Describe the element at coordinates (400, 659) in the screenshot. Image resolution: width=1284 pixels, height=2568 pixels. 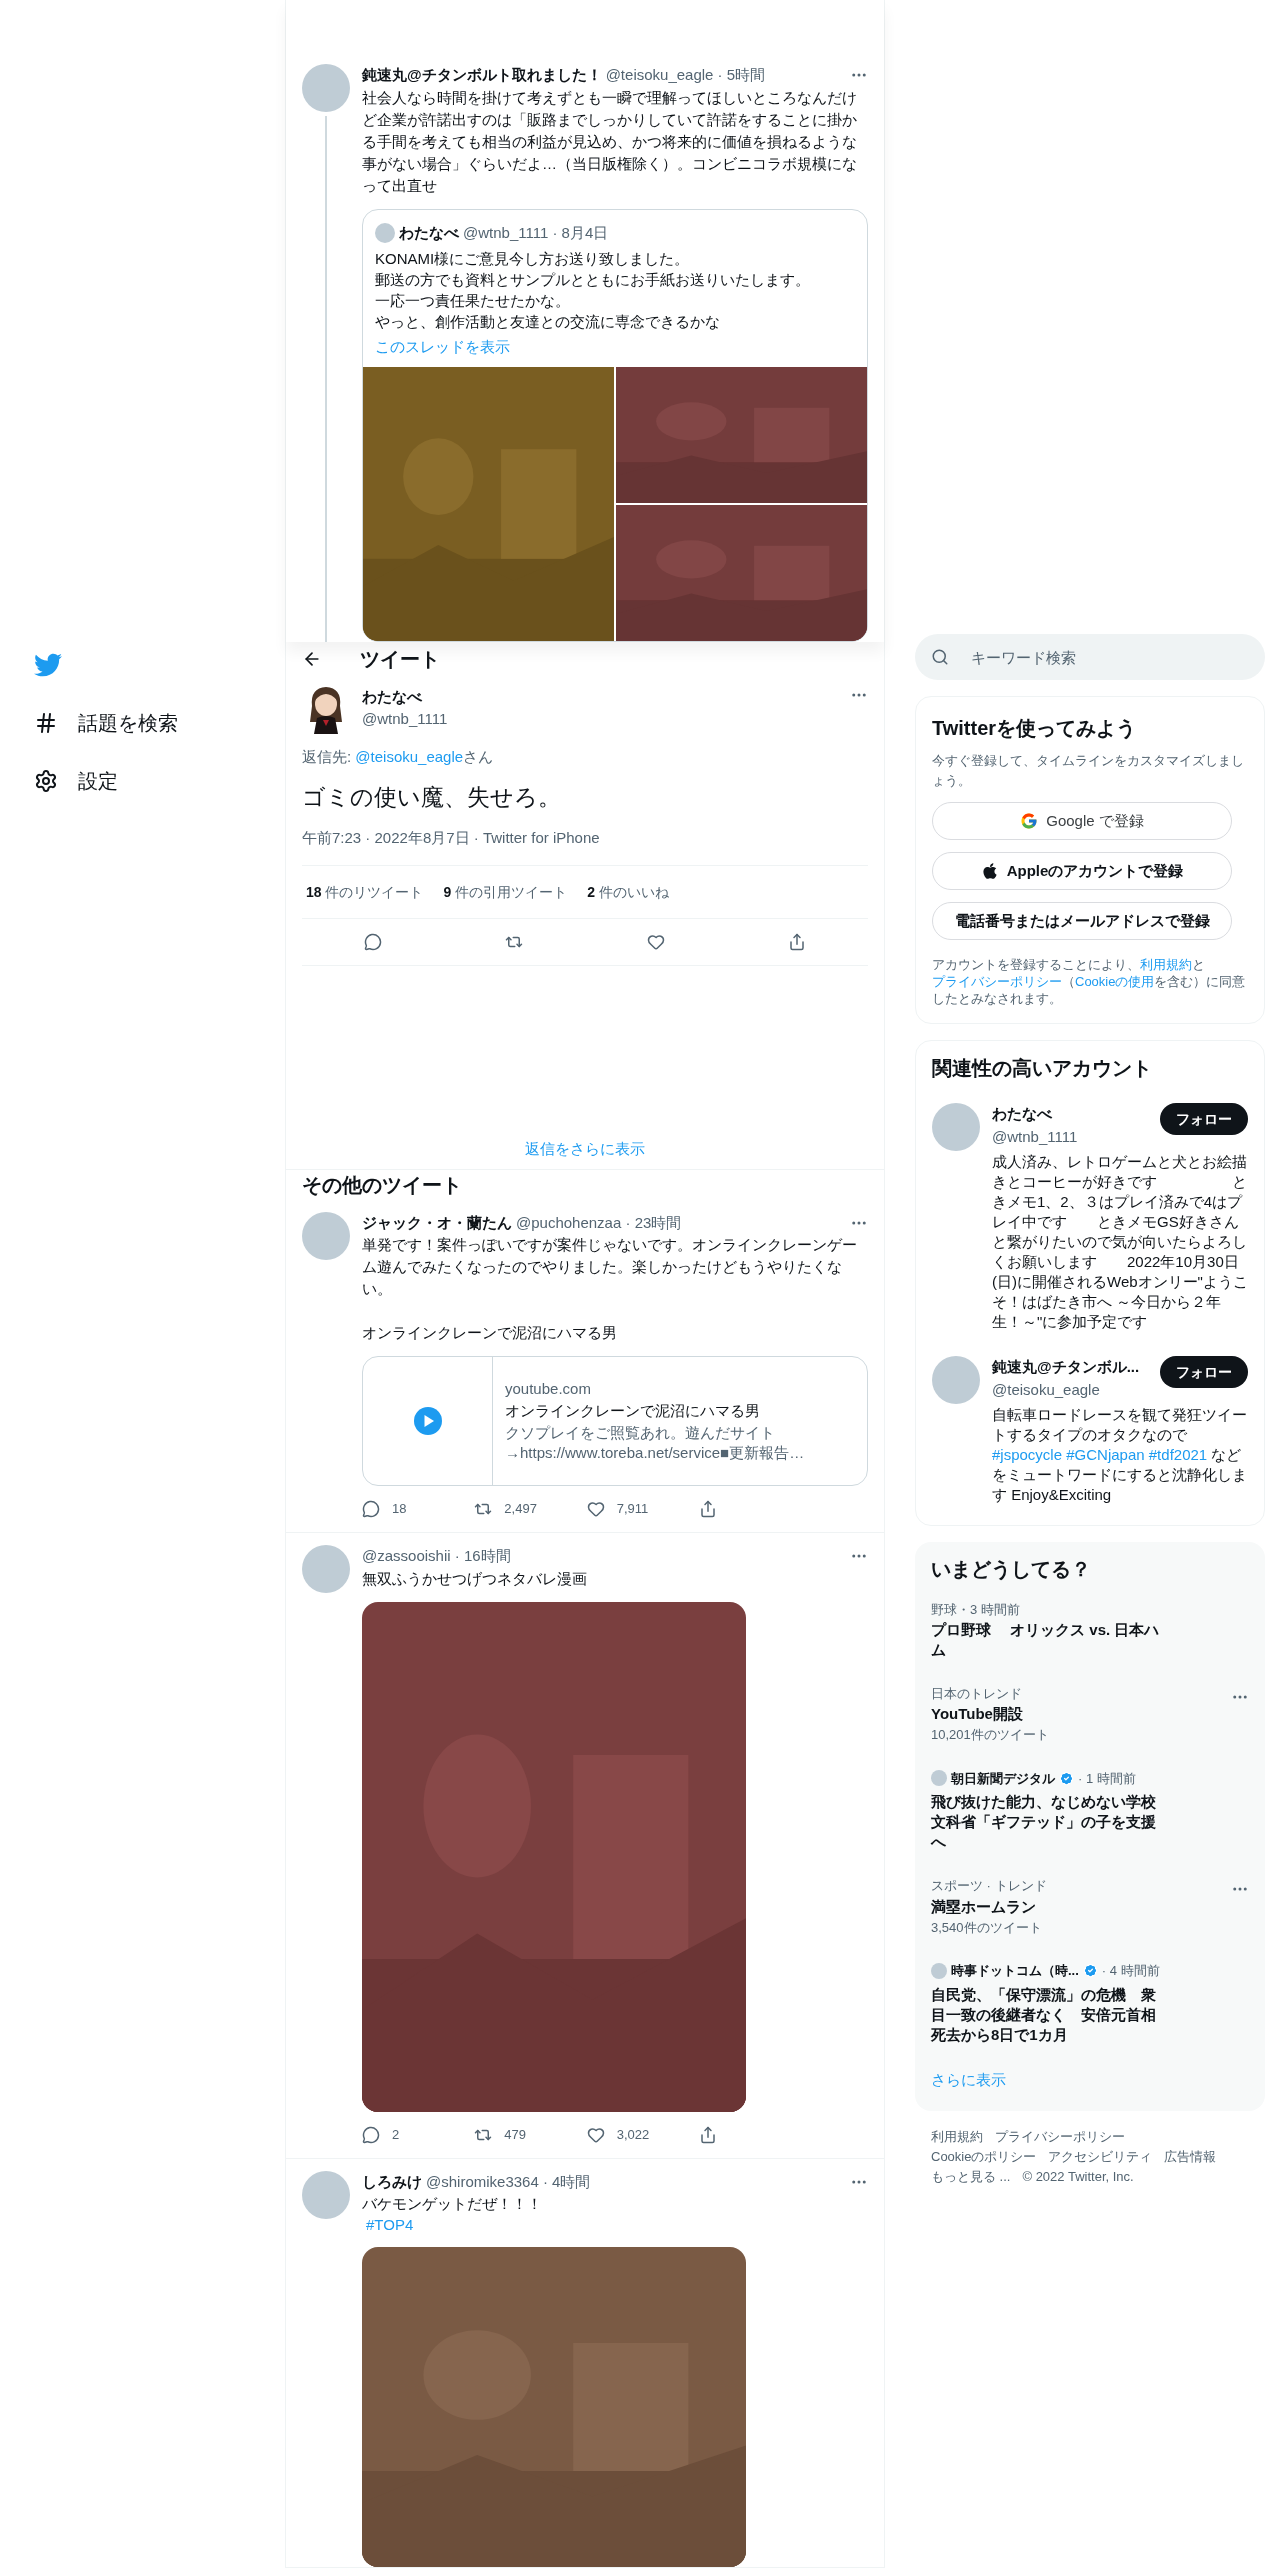
I see `page-title: ツイート` at that location.